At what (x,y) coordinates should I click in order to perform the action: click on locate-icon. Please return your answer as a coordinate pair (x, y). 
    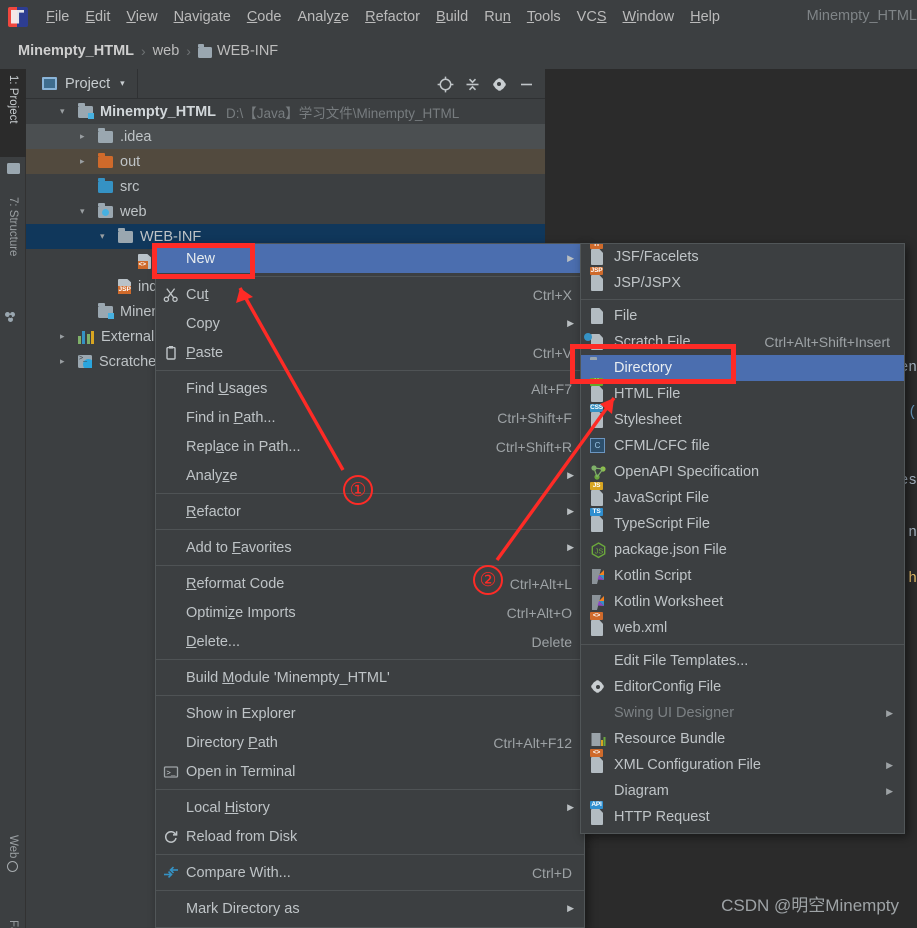
    Looking at the image, I should click on (445, 84).